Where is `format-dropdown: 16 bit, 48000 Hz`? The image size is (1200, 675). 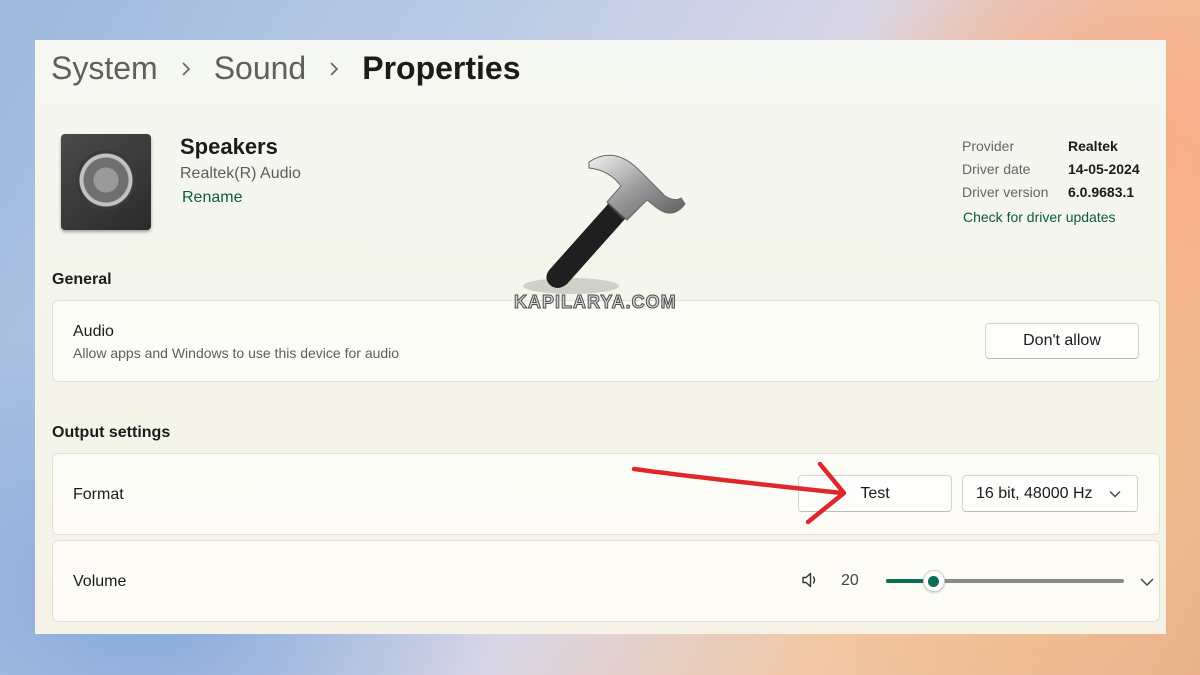
format-dropdown: 16 bit, 48000 Hz is located at coordinates (1050, 493).